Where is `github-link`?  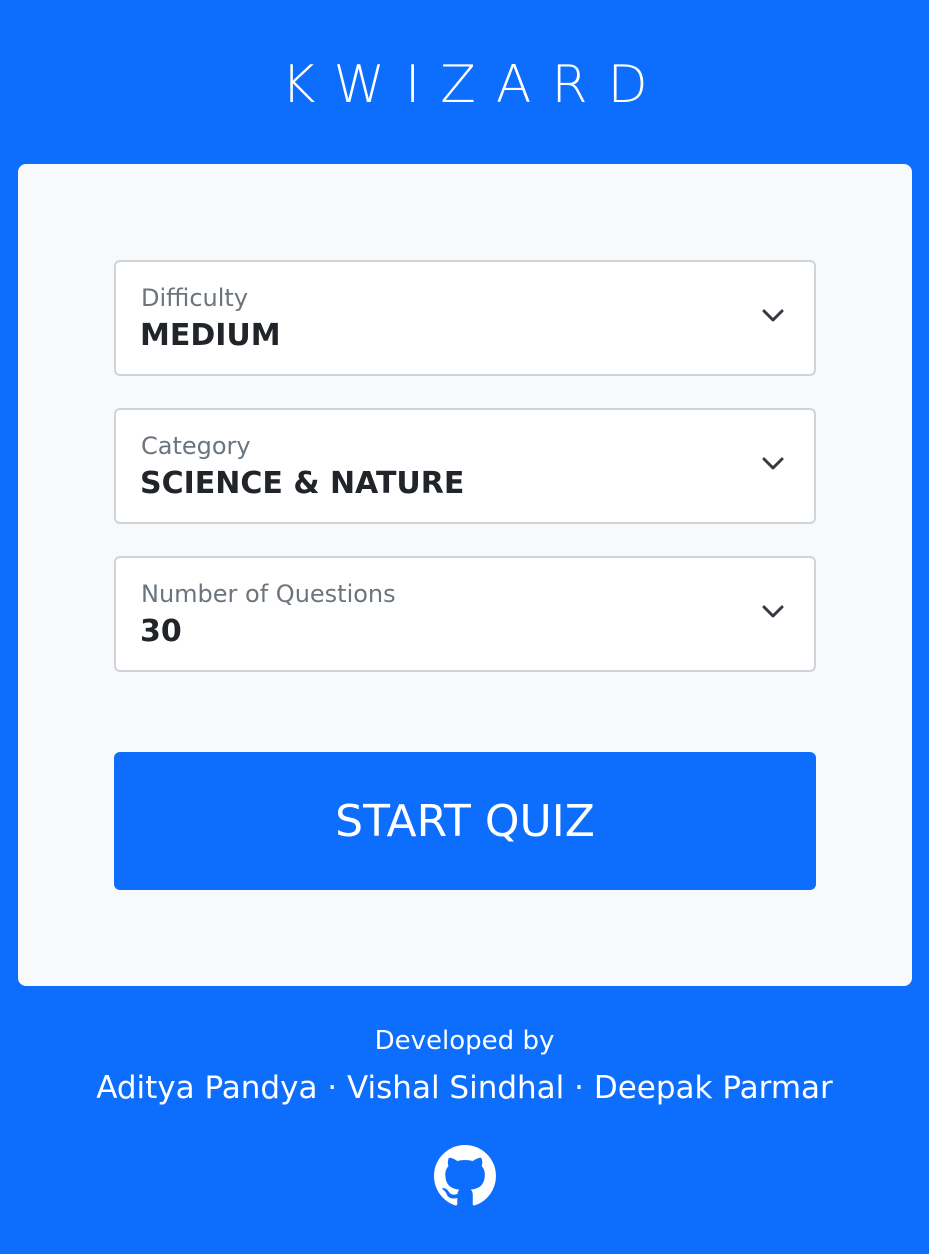 github-link is located at coordinates (465, 1176).